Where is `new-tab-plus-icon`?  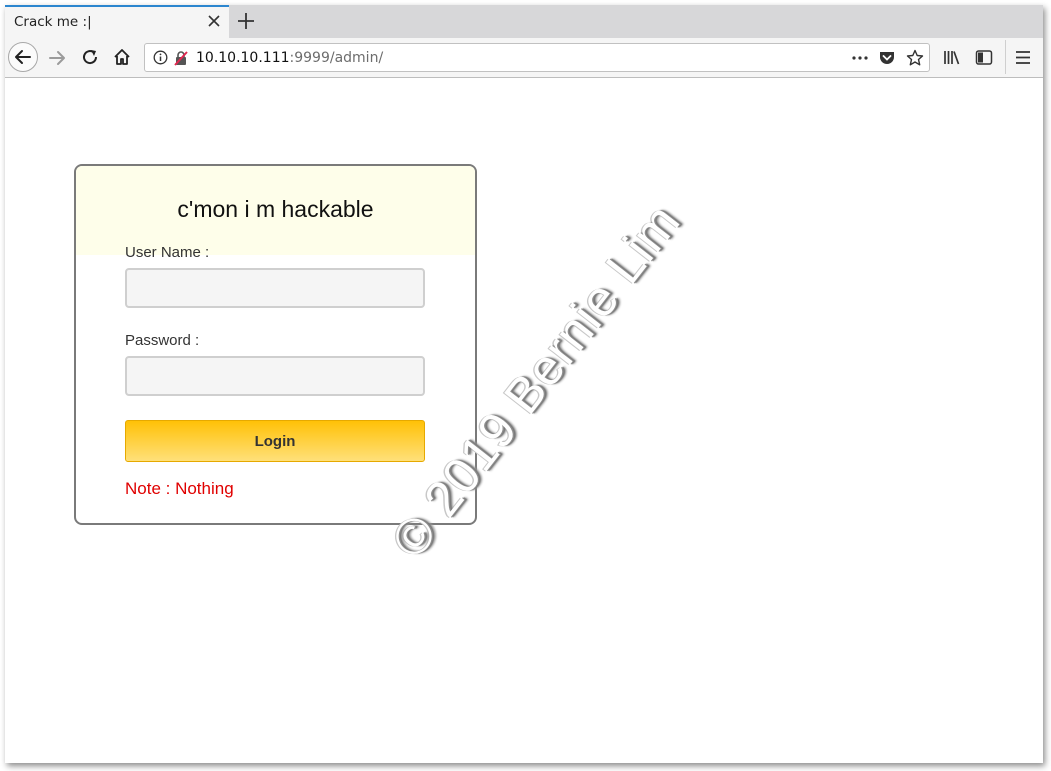 new-tab-plus-icon is located at coordinates (246, 21).